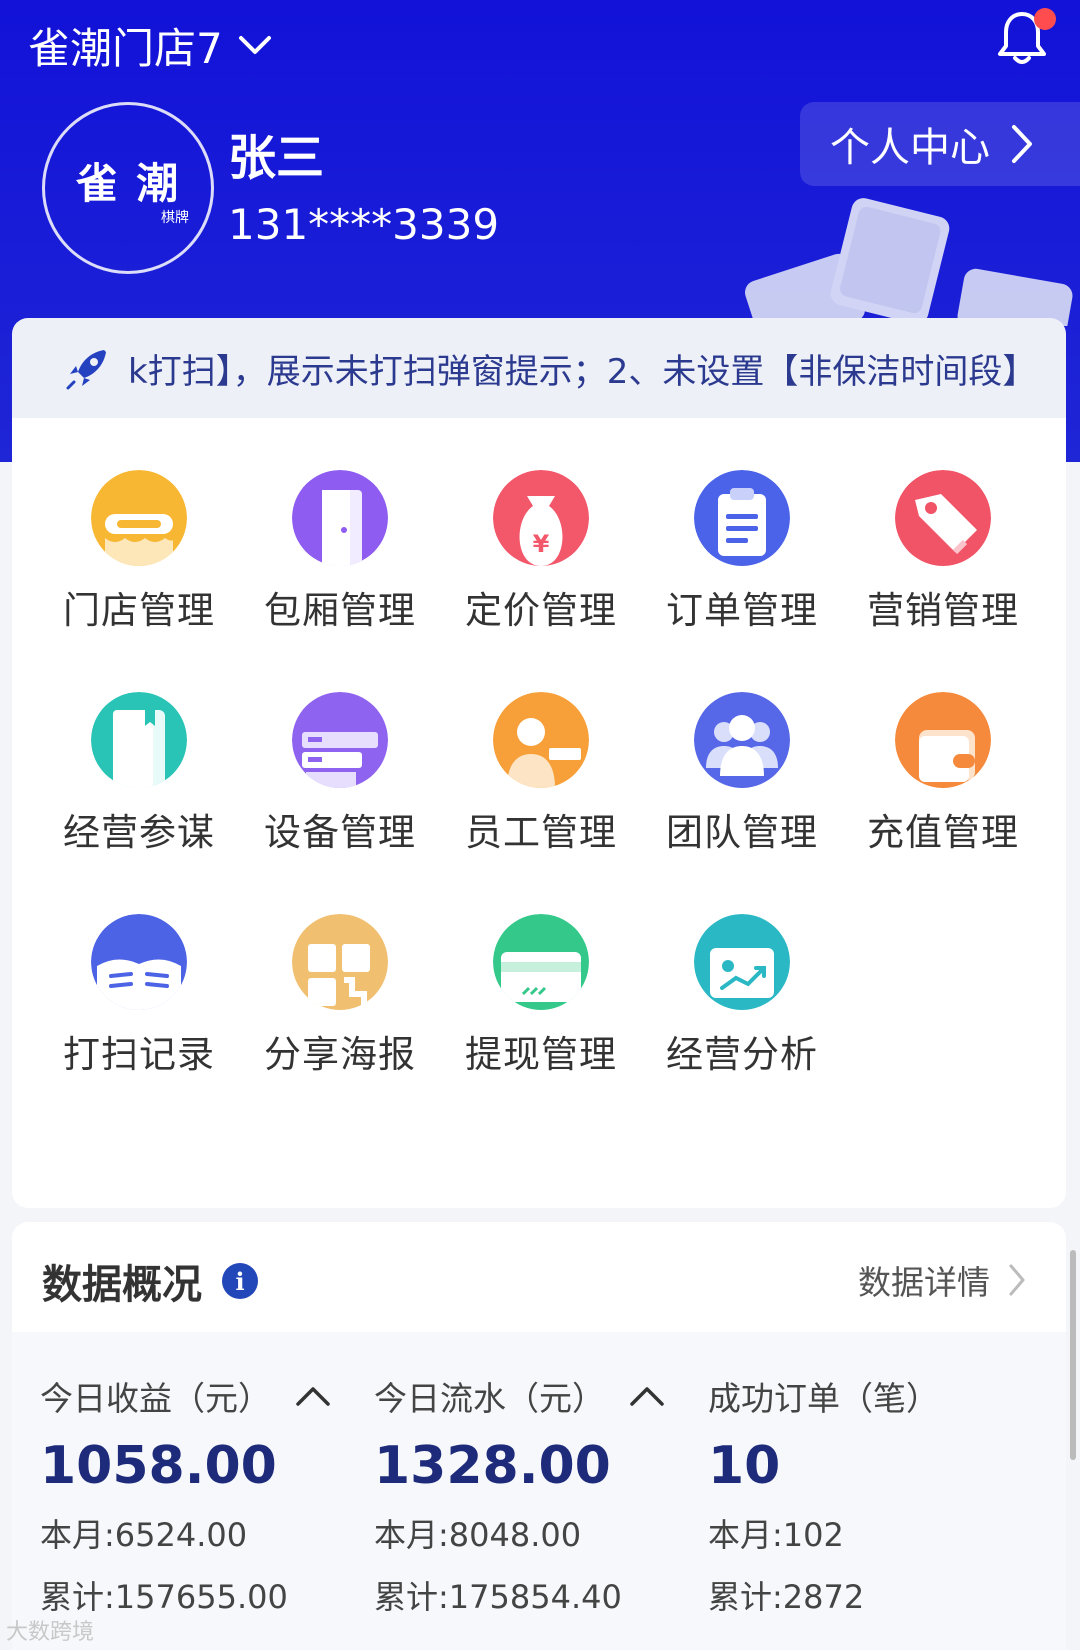 The width and height of the screenshot is (1080, 1650). Describe the element at coordinates (910, 148) in the screenshot. I see `personal-center-label: 个人中心` at that location.